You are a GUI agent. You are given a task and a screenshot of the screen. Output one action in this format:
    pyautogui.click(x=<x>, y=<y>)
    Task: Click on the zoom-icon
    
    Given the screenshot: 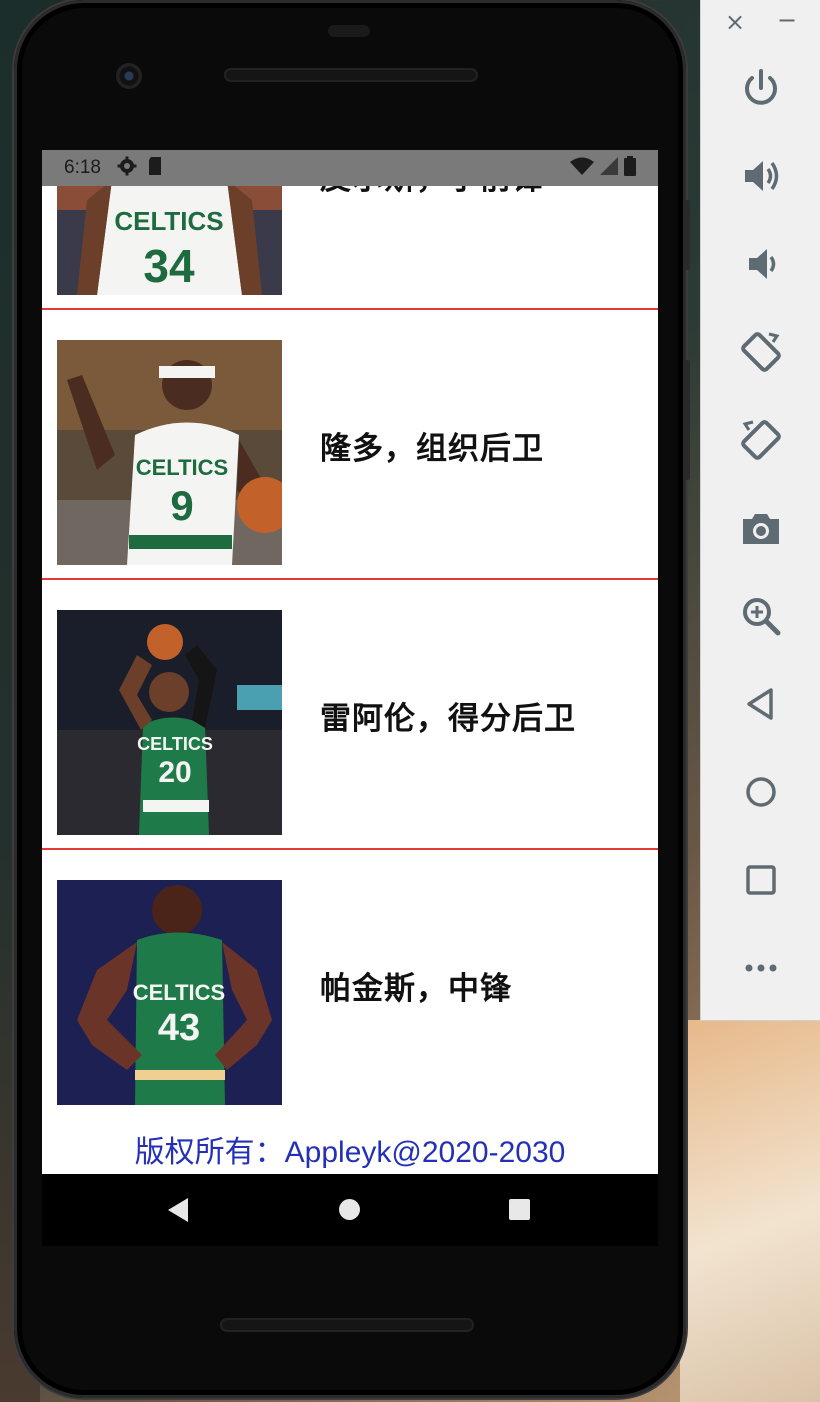 What is the action you would take?
    pyautogui.click(x=761, y=616)
    